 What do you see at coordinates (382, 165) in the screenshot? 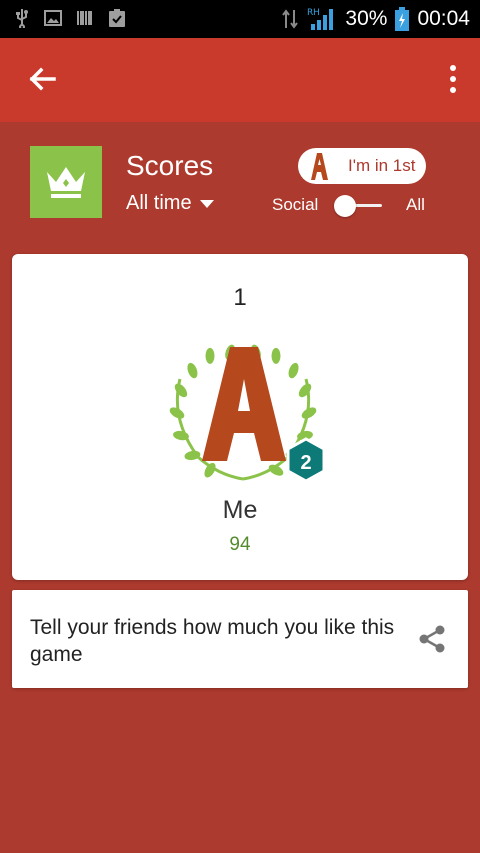
I see `rank-badge-label: I'm in 1st` at bounding box center [382, 165].